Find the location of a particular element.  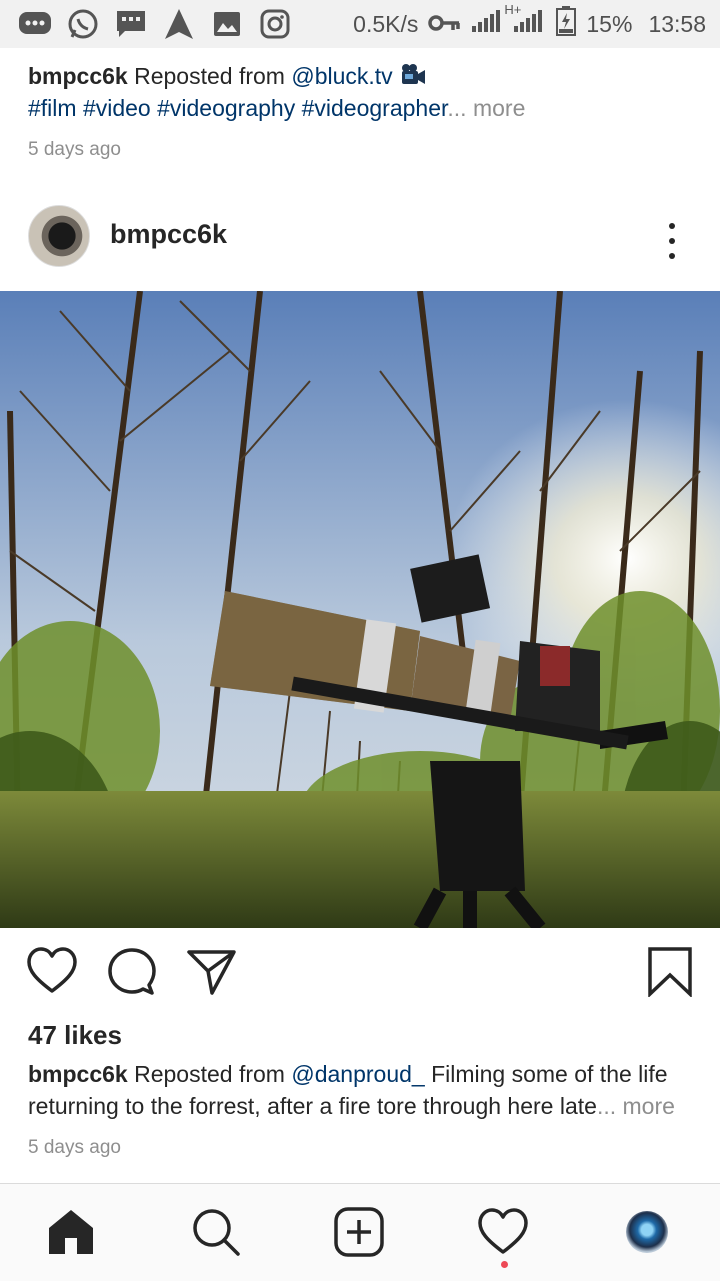

profile-avatar is located at coordinates (647, 1232).